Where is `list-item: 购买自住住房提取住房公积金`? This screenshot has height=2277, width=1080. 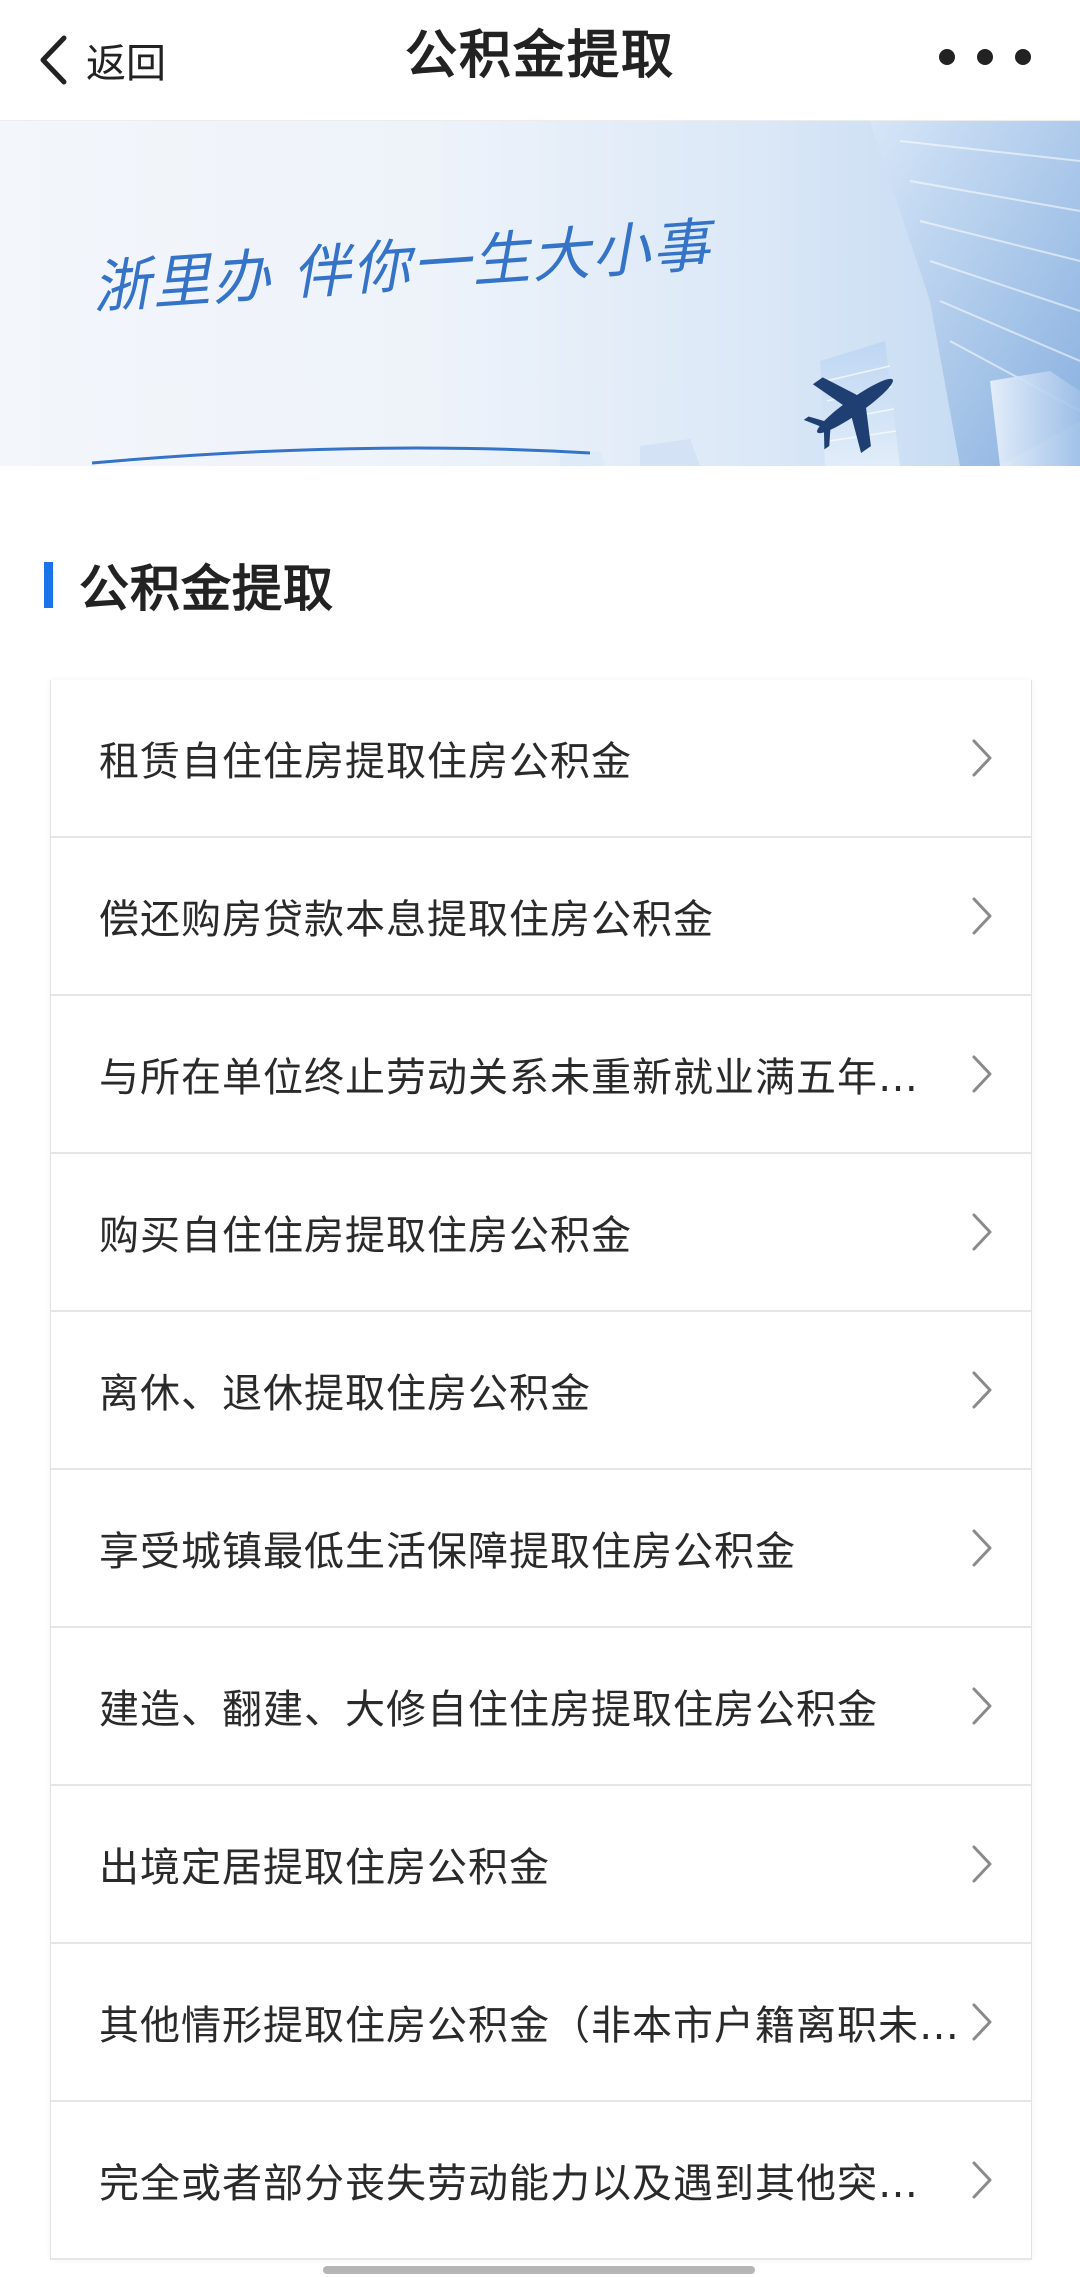
list-item: 购买自住住房提取住房公积金 is located at coordinates (541, 1233).